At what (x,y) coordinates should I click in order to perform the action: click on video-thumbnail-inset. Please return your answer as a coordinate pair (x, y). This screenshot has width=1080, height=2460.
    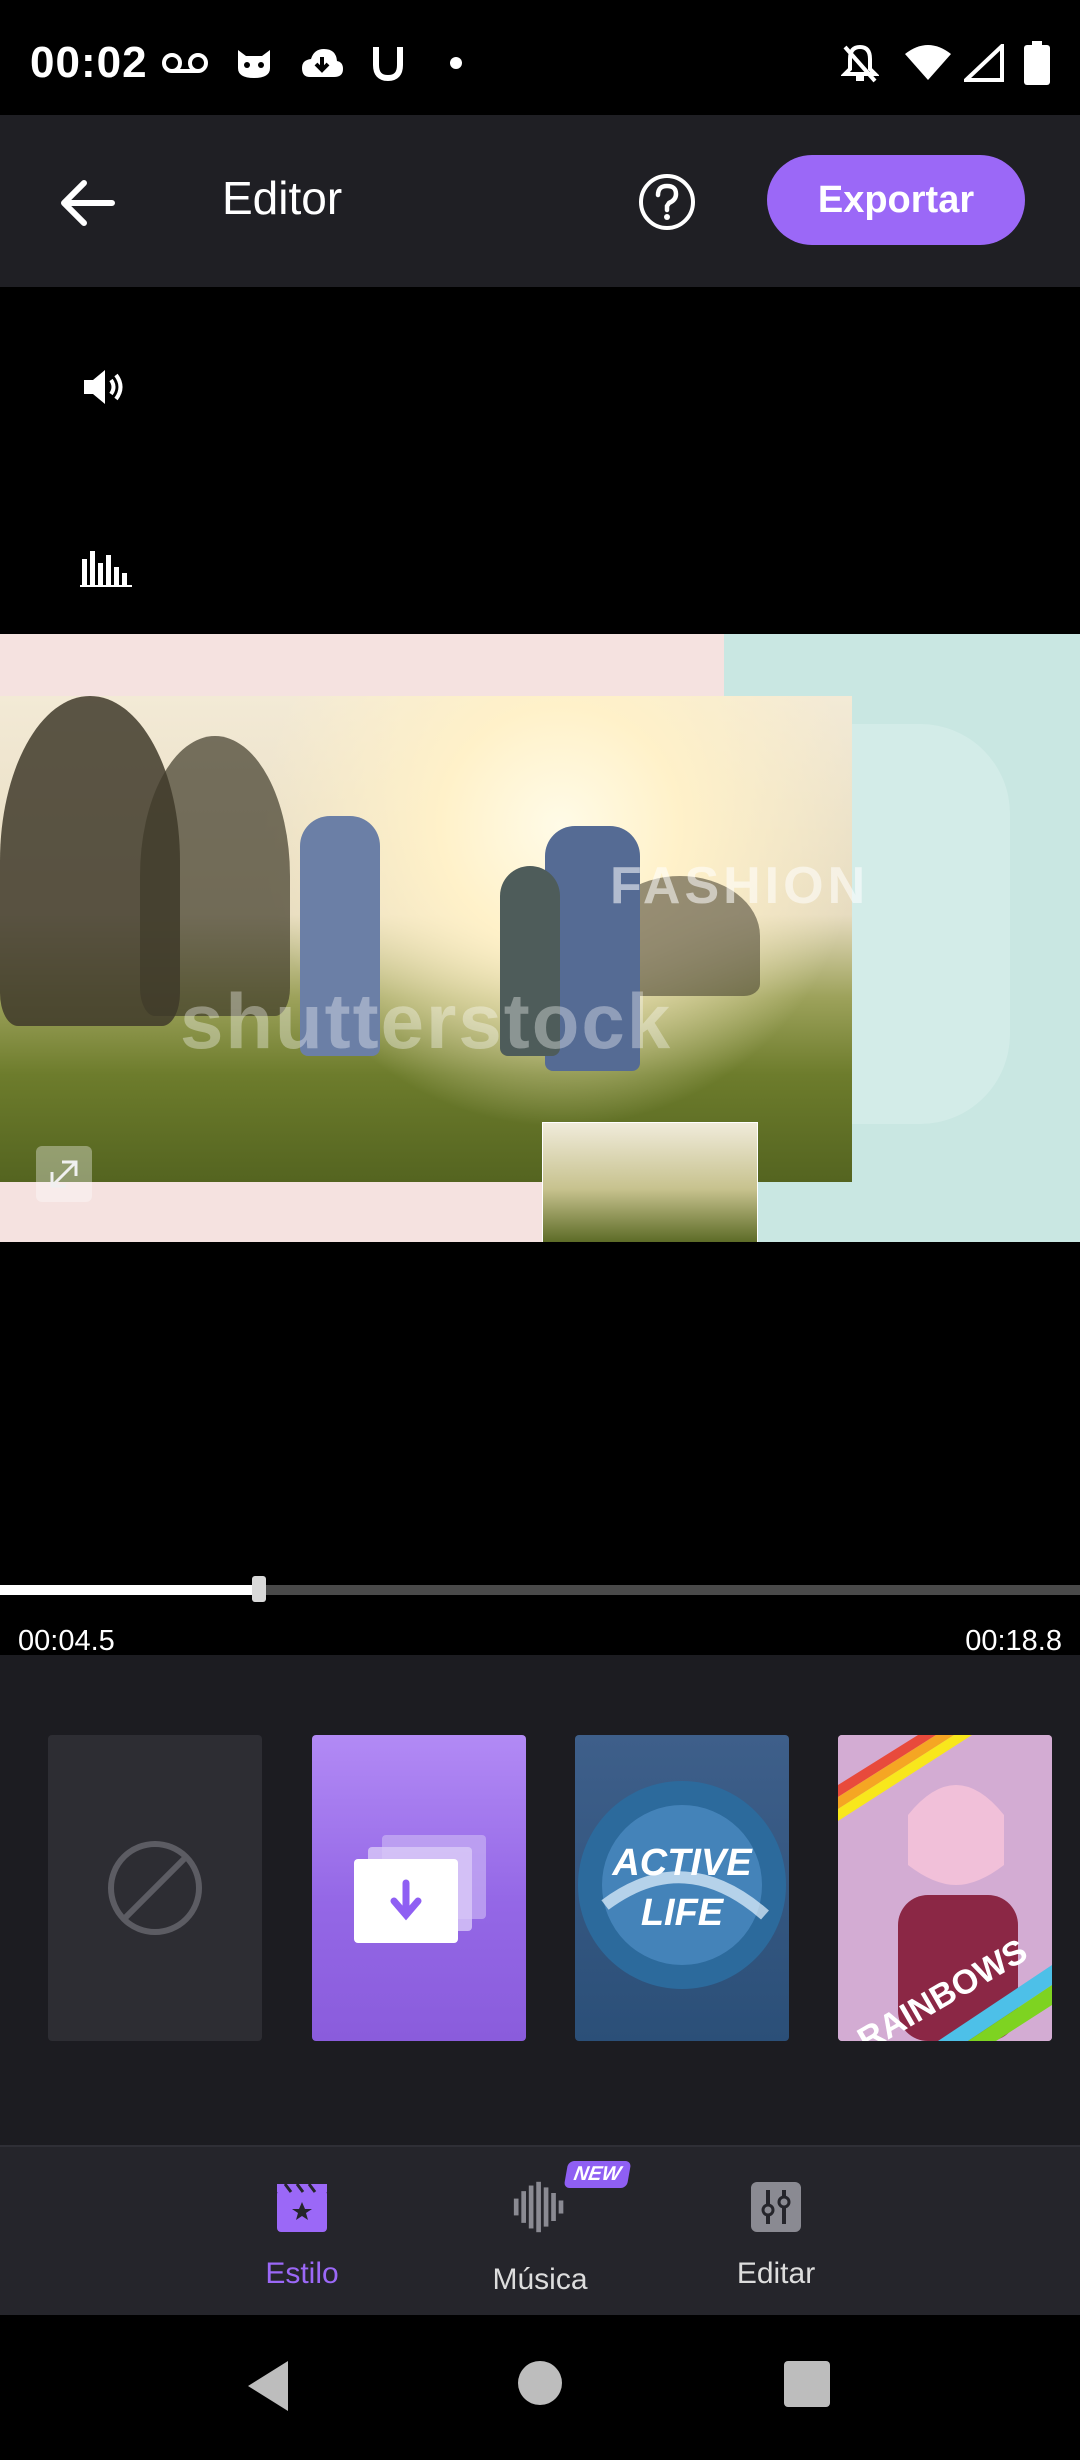
    Looking at the image, I should click on (650, 1182).